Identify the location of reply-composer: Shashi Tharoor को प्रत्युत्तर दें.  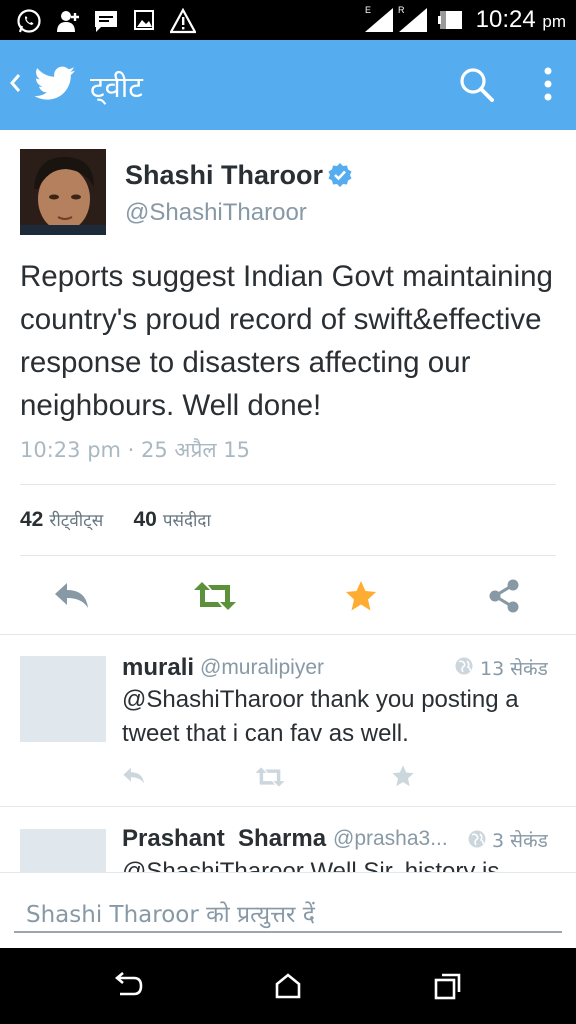
(288, 910).